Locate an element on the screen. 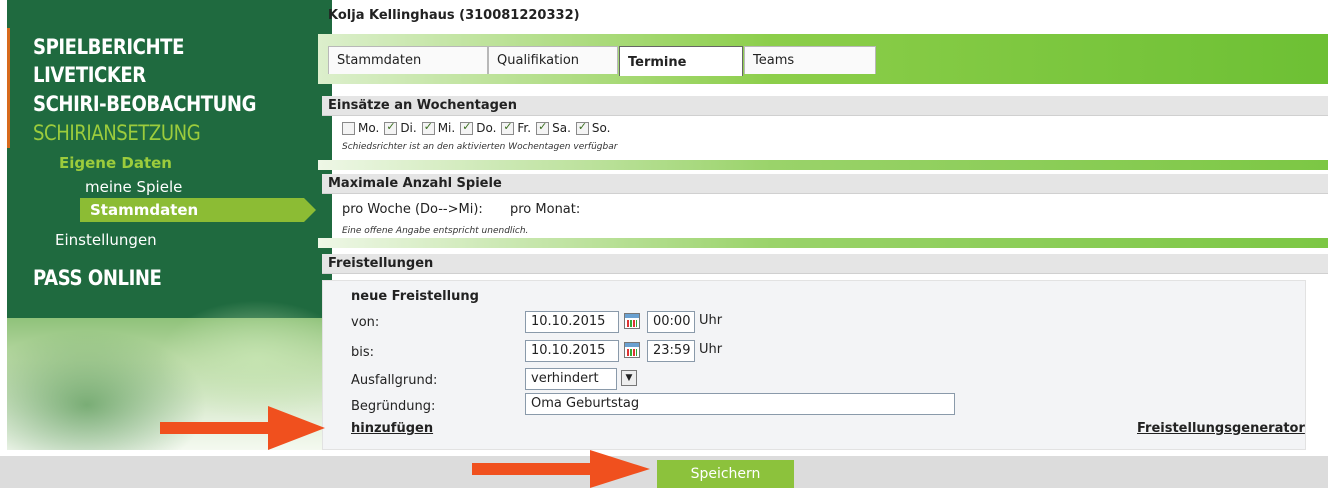 Image resolution: width=1328 pixels, height=488 pixels. bis-label: bis: is located at coordinates (363, 352).